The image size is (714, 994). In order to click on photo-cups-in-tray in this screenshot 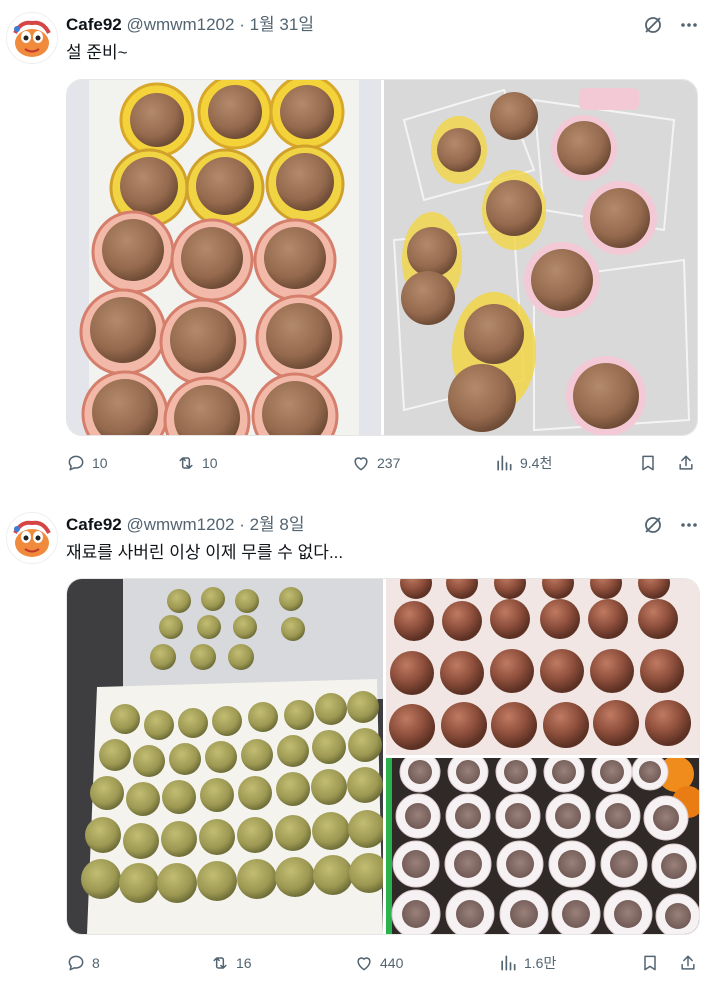, I will do `click(542, 846)`.